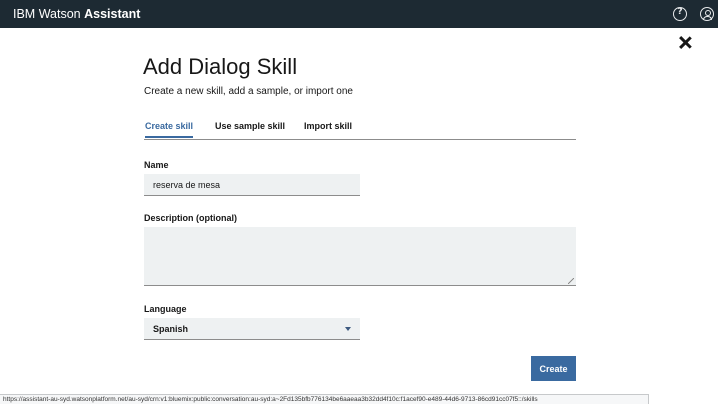 This screenshot has height=404, width=718. Describe the element at coordinates (250, 129) in the screenshot. I see `tab-use-sample-skill: Use sample skill` at that location.